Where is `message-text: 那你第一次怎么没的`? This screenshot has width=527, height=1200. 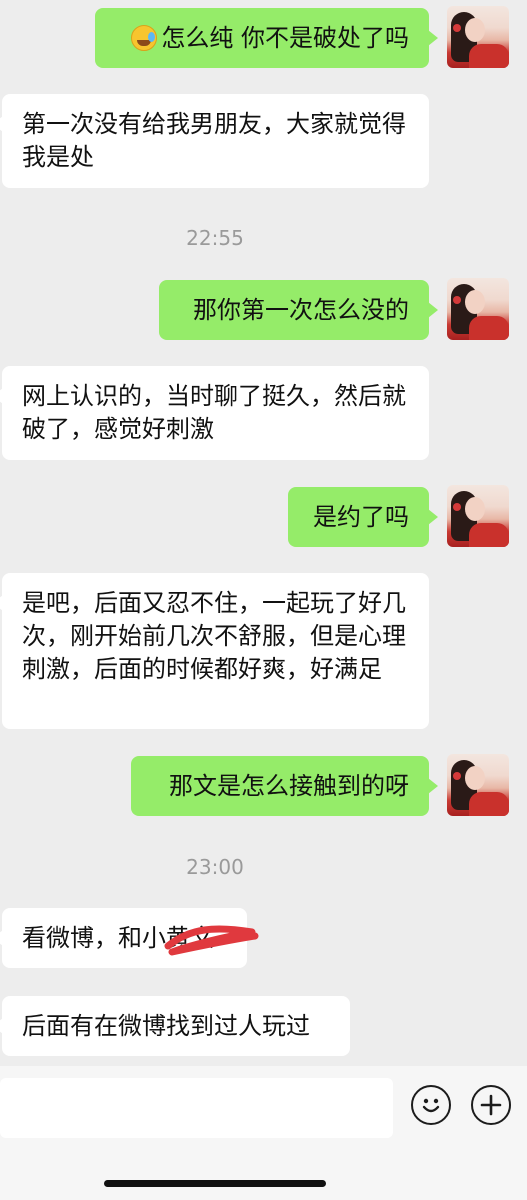
message-text: 那你第一次怎么没的 is located at coordinates (301, 309).